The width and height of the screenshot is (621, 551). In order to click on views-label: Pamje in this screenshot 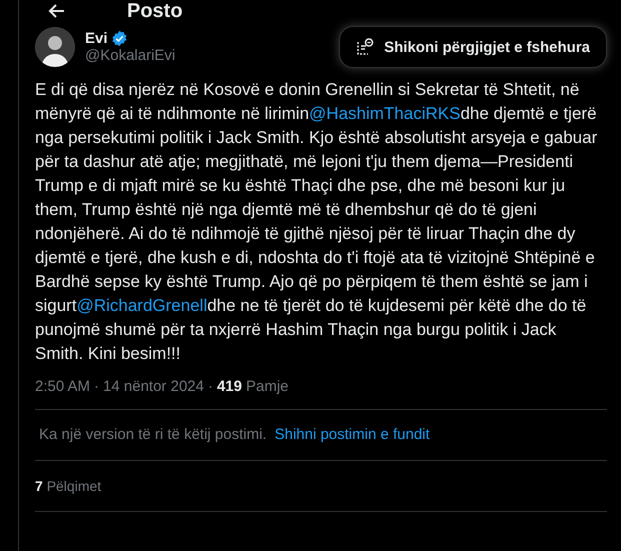, I will do `click(267, 386)`.